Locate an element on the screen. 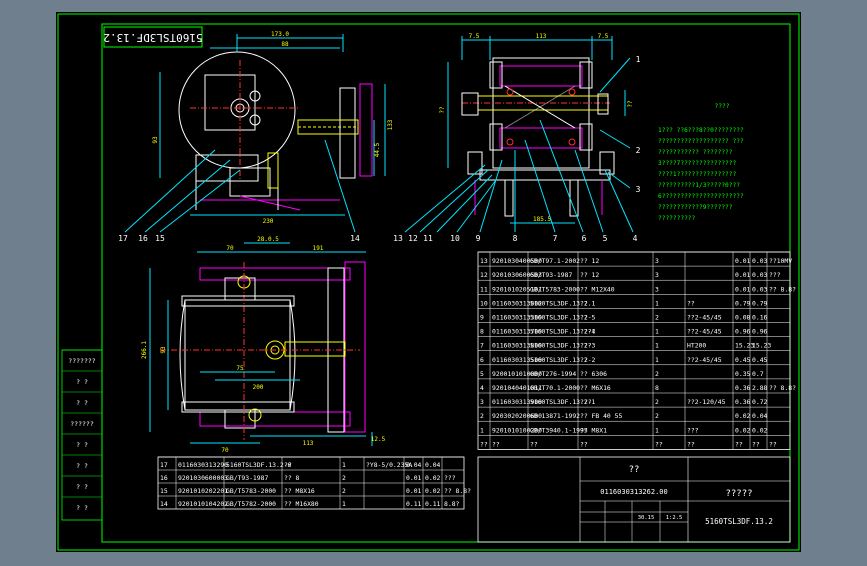 The image size is (867, 566). table-cell: HT200 is located at coordinates (696, 346).